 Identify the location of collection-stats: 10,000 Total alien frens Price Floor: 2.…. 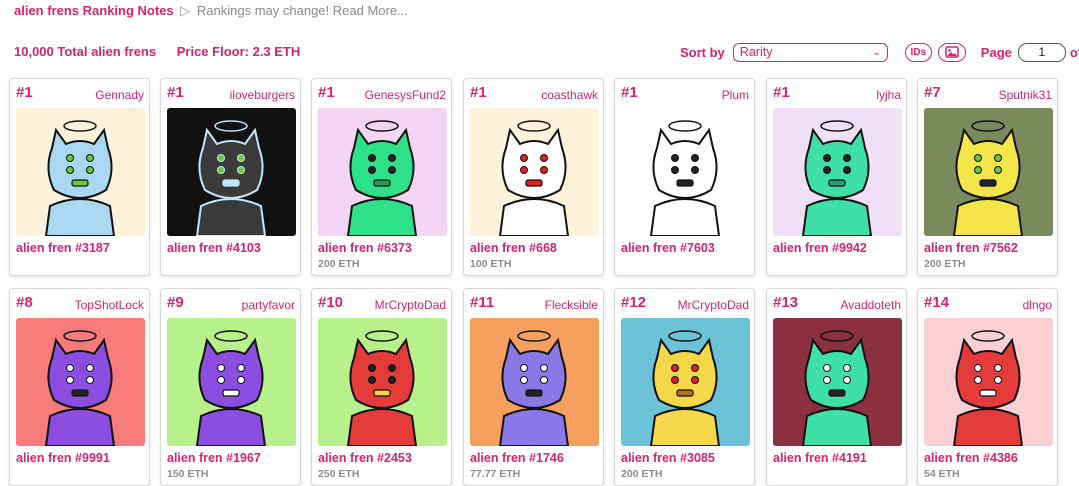
(157, 51).